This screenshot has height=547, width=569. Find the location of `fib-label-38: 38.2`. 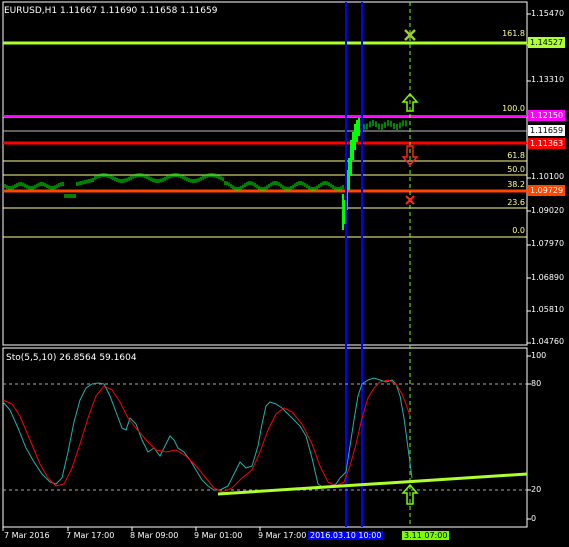

fib-label-38: 38.2 is located at coordinates (516, 184).